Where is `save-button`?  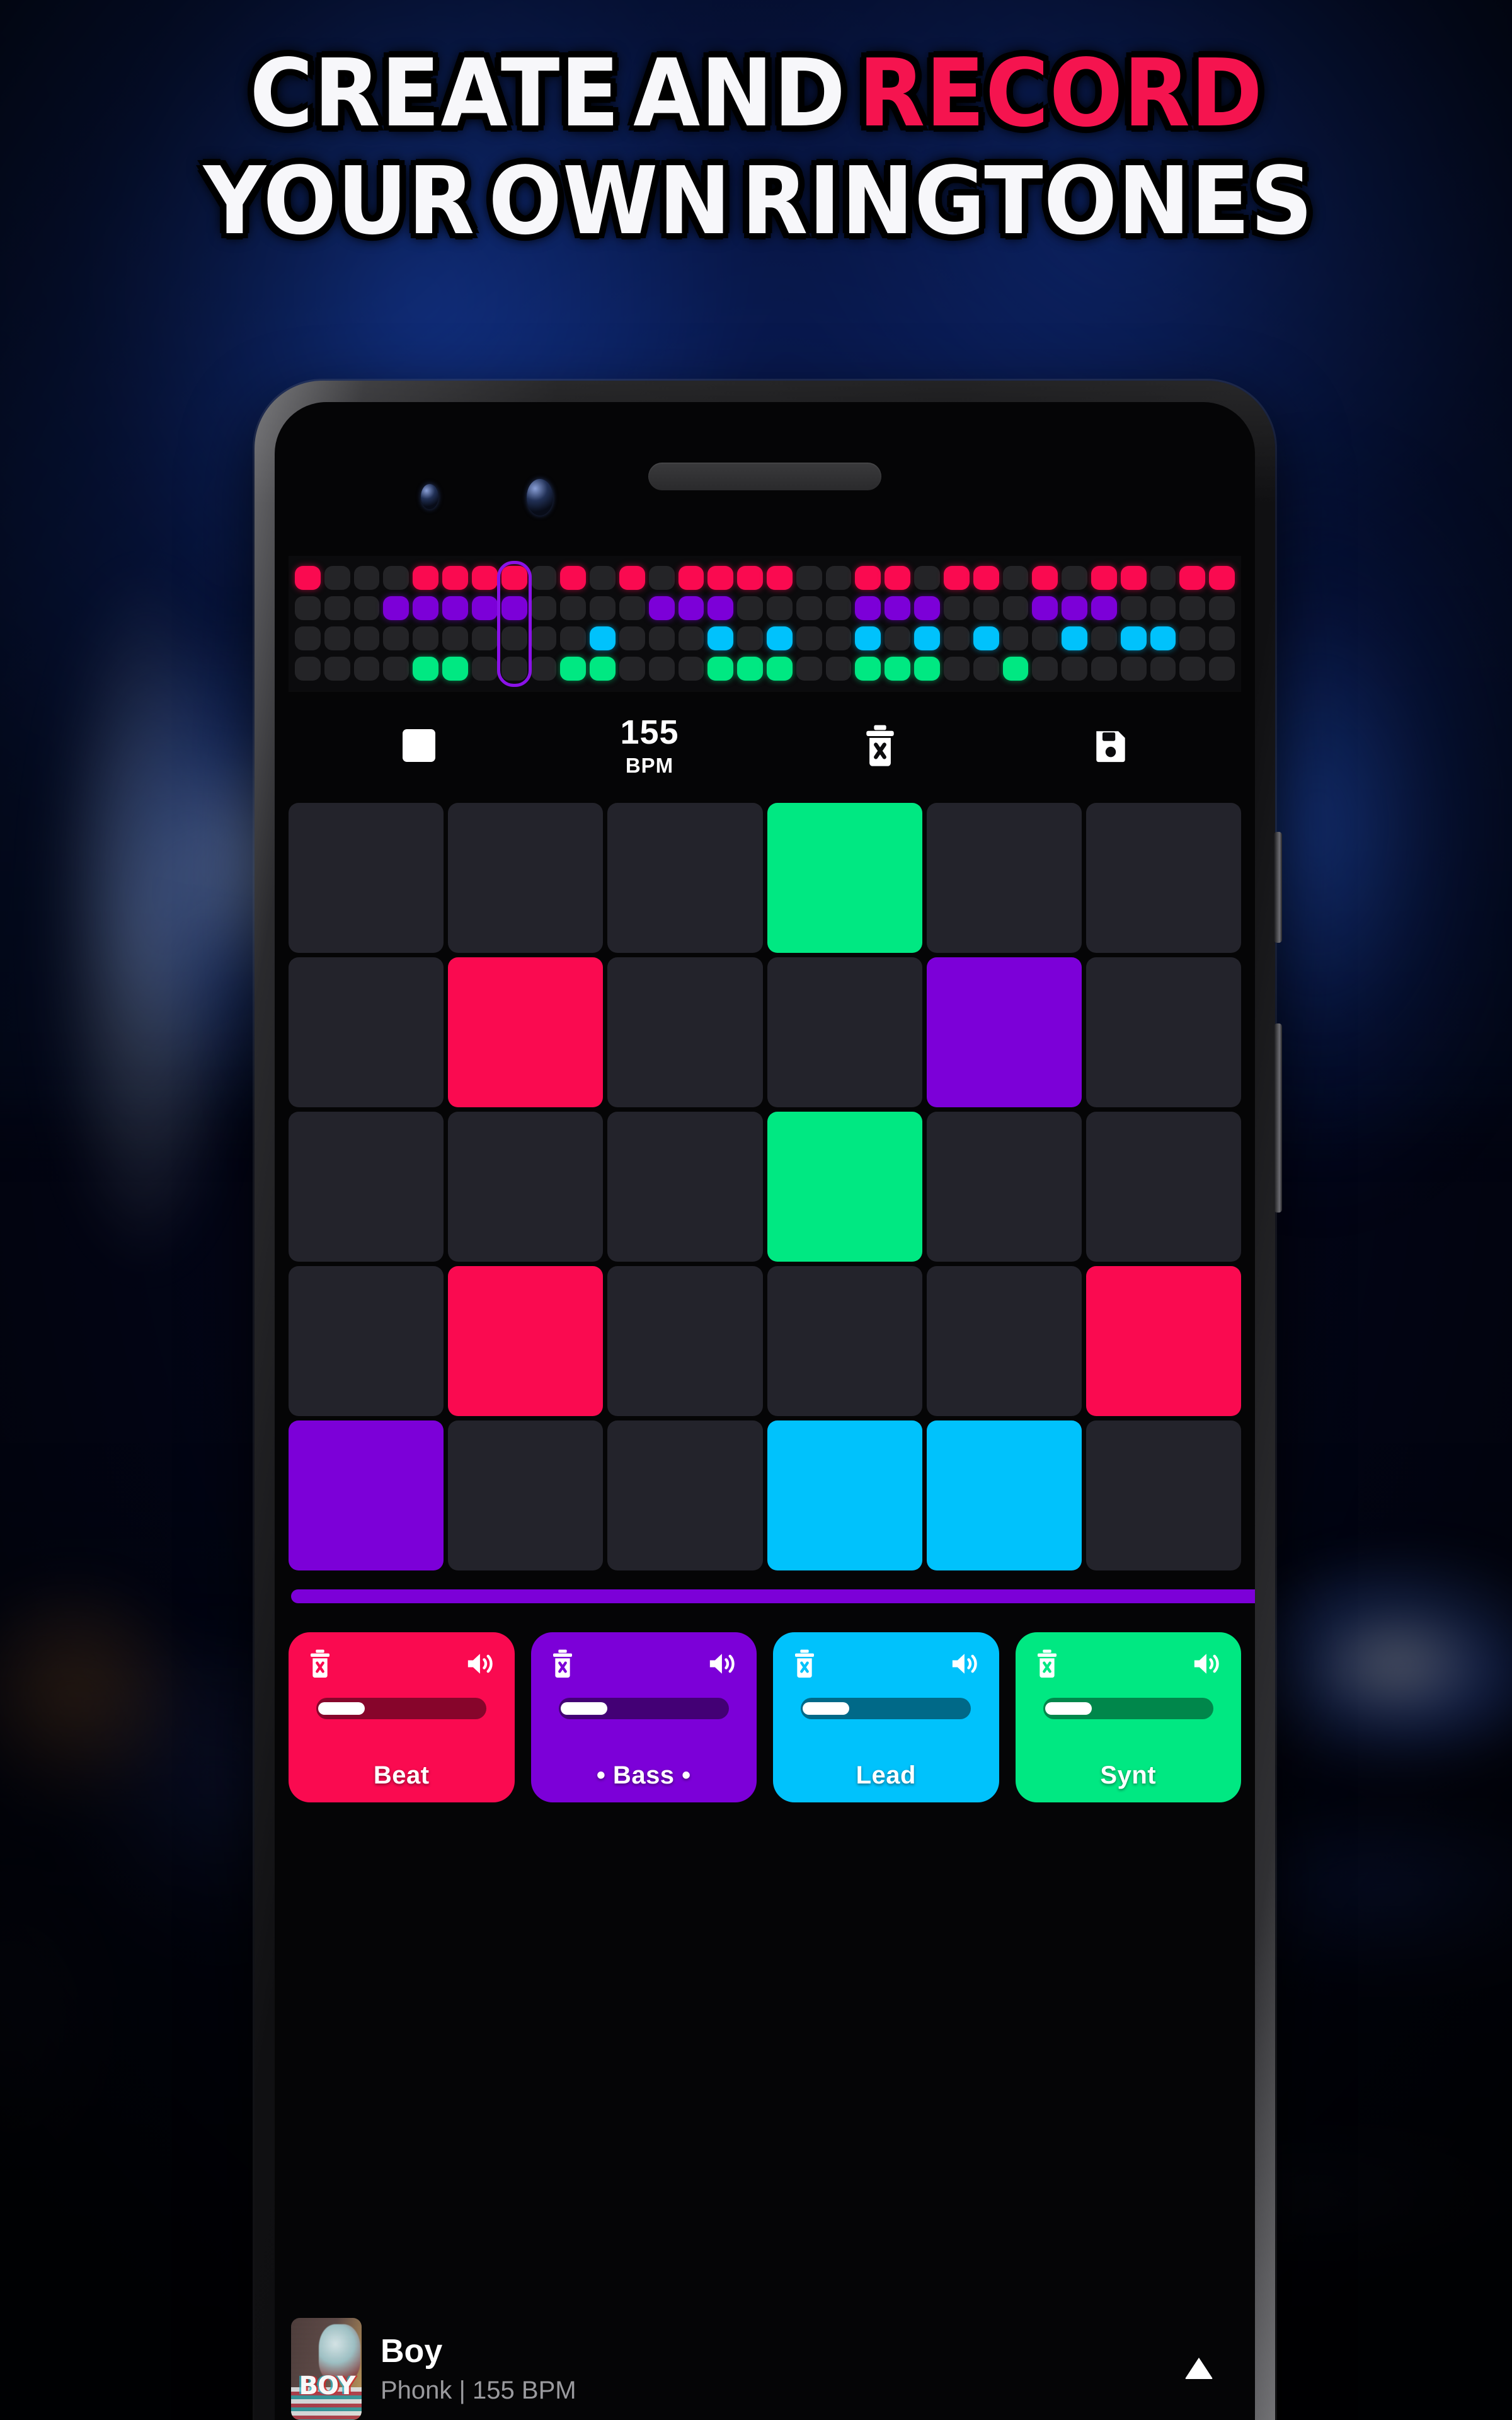 save-button is located at coordinates (1110, 746).